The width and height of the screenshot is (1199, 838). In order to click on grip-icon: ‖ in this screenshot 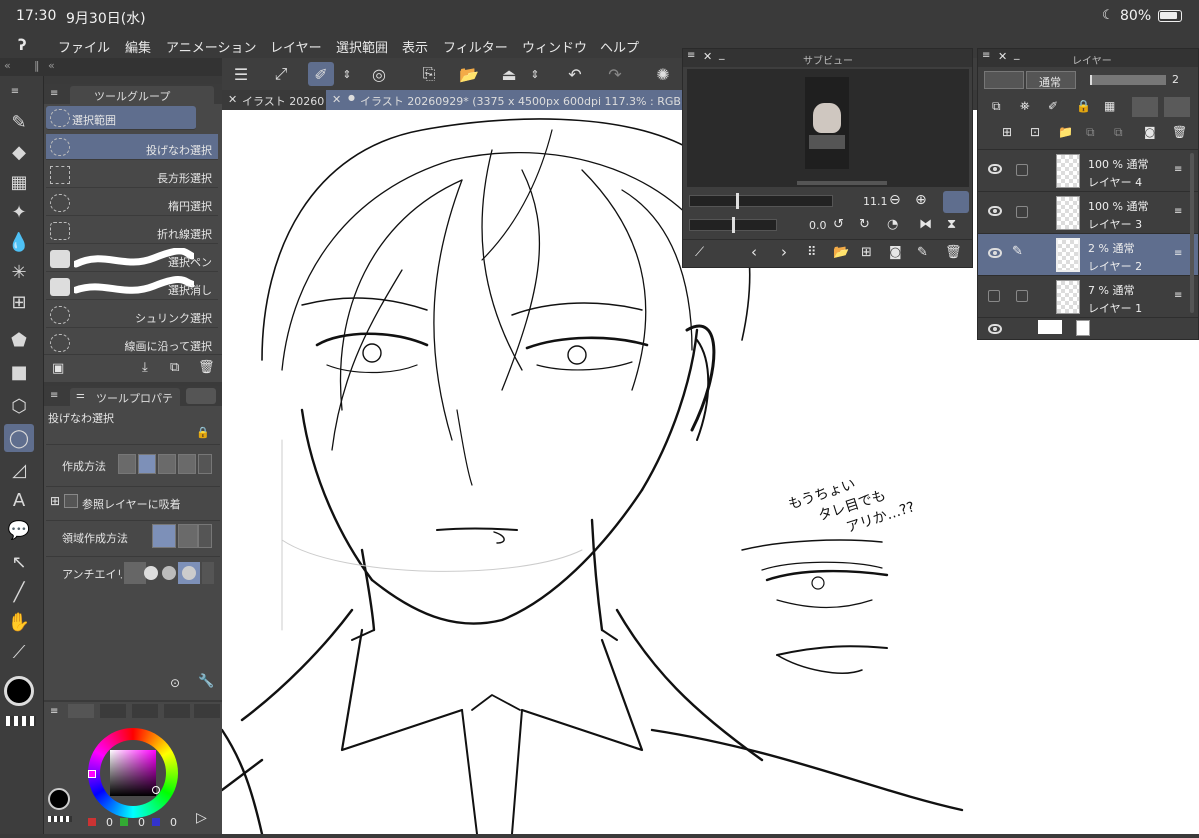, I will do `click(37, 65)`.